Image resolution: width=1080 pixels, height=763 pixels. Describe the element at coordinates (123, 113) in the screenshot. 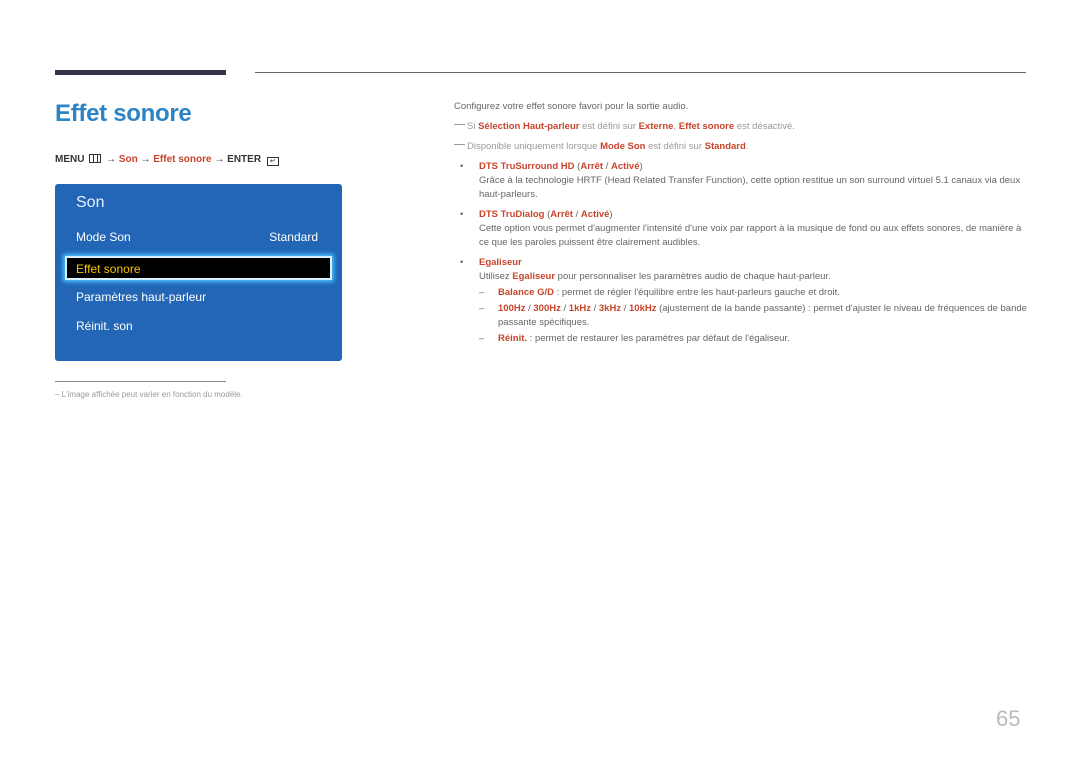

I see `page-title: Effet sonore` at that location.